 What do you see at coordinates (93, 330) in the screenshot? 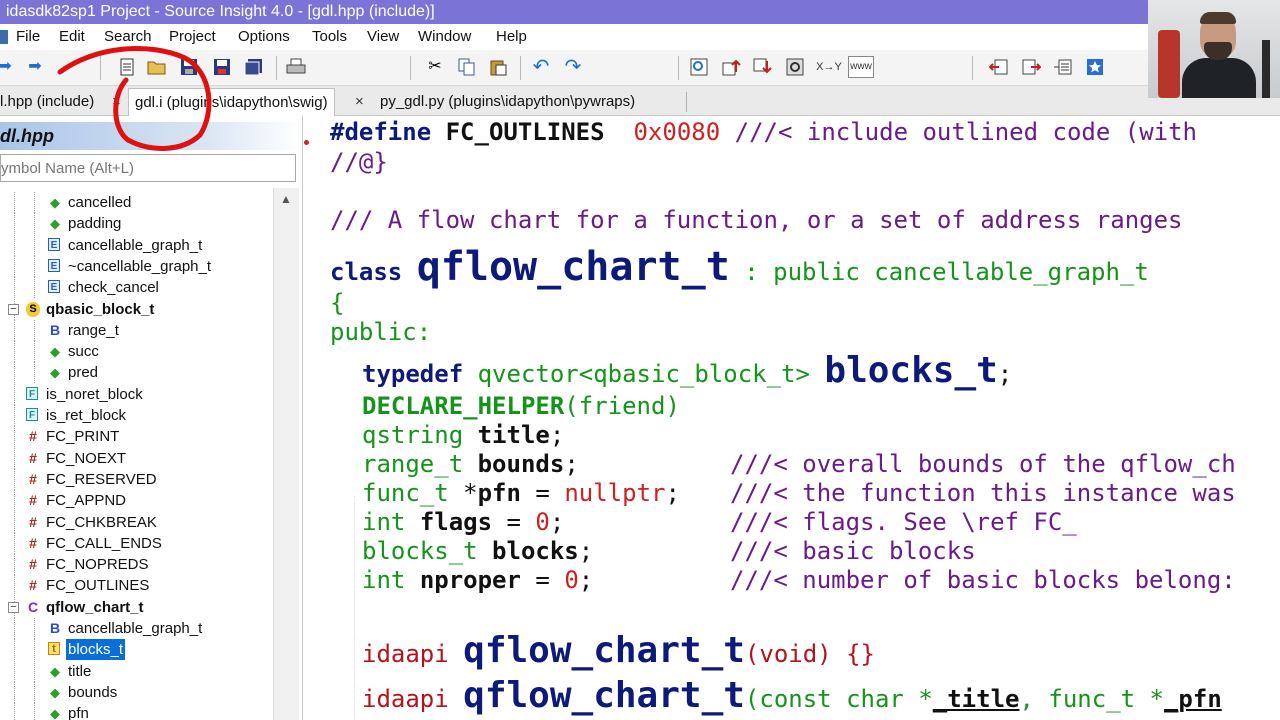
I see `tree-item-label: range_t` at bounding box center [93, 330].